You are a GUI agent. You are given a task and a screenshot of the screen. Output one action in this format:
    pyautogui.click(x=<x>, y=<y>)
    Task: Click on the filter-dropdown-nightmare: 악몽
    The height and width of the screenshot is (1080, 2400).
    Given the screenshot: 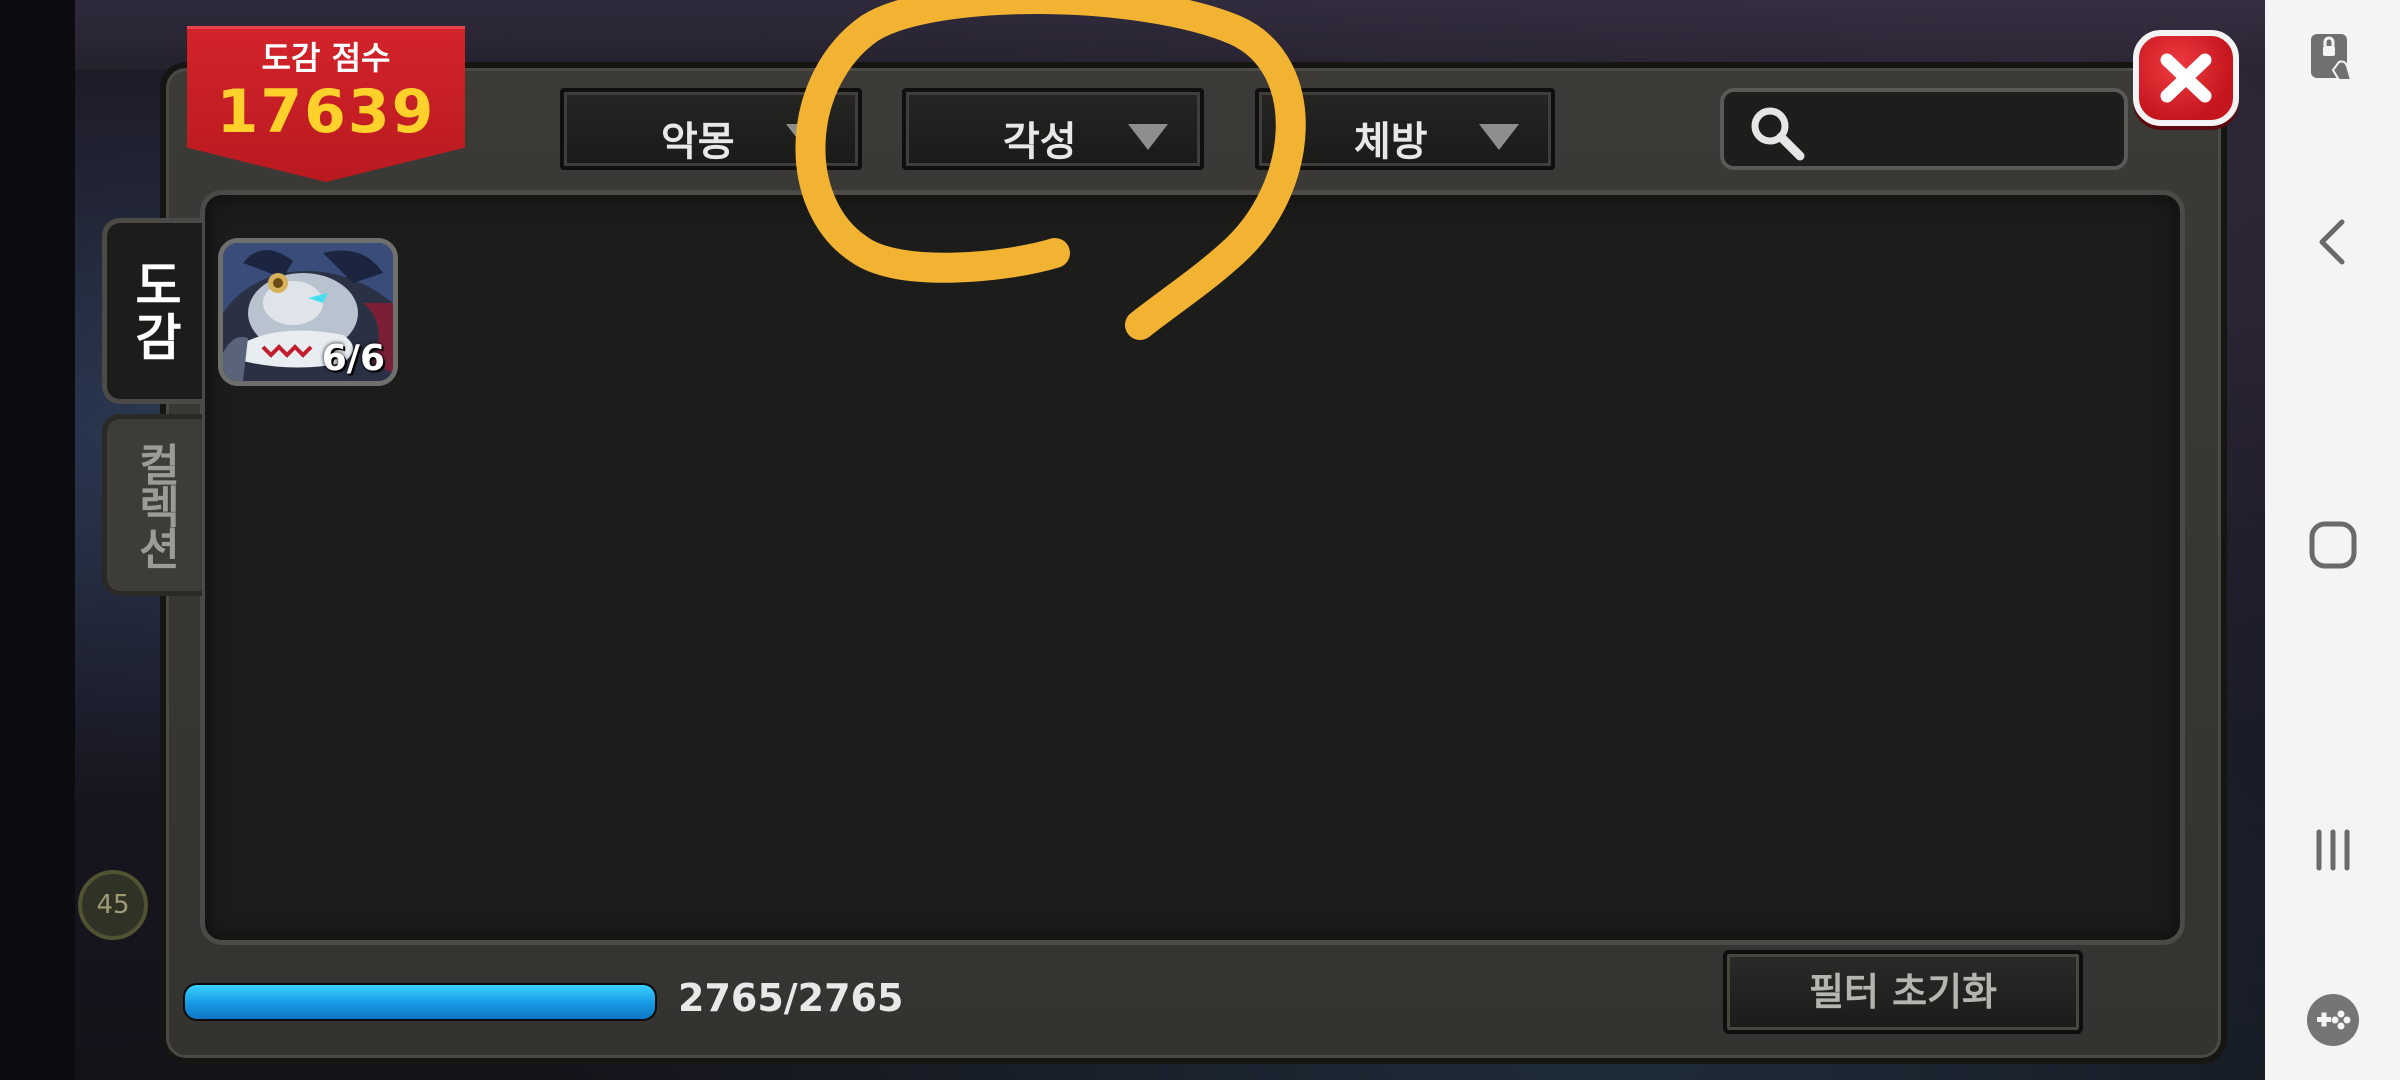 What is the action you would take?
    pyautogui.click(x=711, y=129)
    